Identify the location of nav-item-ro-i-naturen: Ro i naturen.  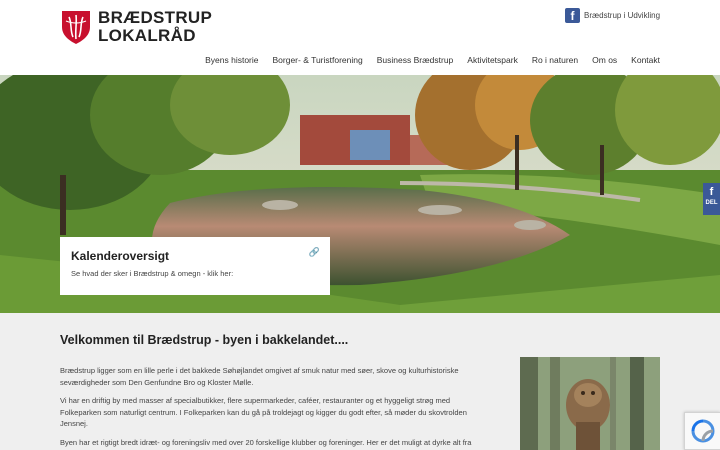
(555, 60).